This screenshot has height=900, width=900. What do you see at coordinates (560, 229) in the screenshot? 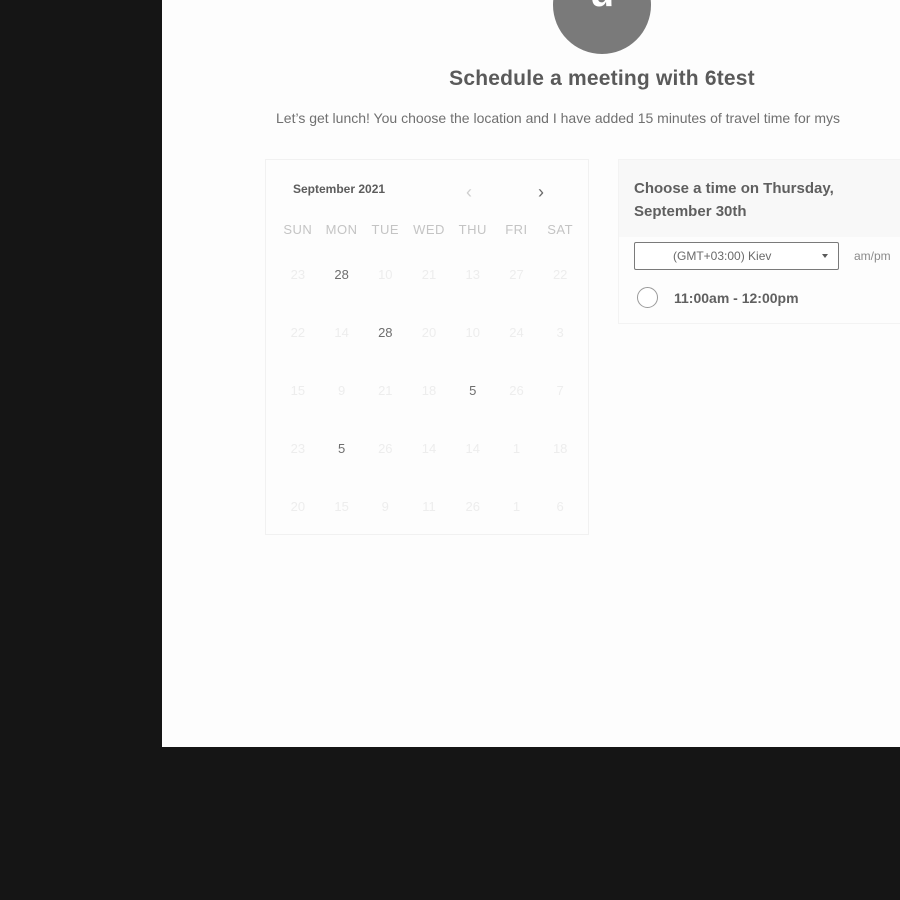
I see `weekday-label: SAT` at bounding box center [560, 229].